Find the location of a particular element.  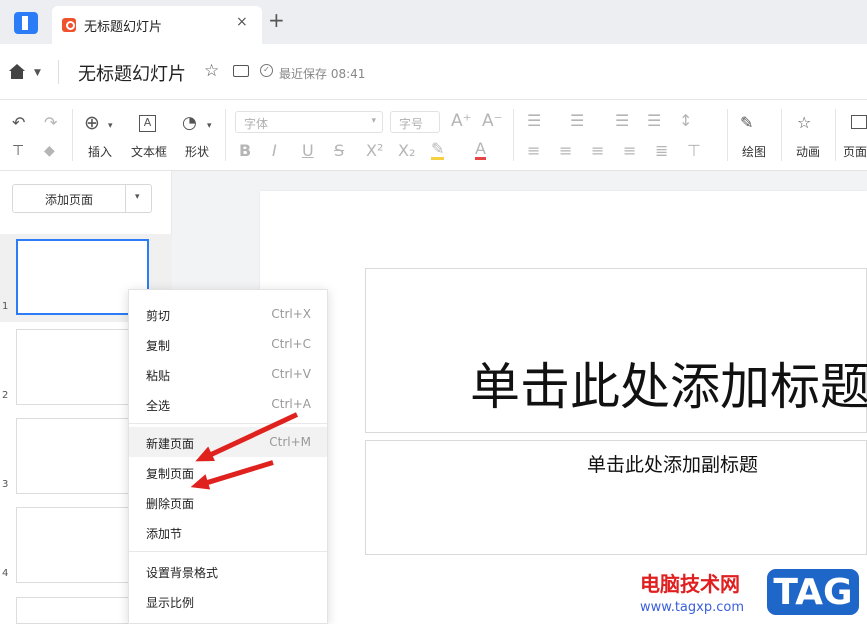

document-title: 无标题幻灯片 is located at coordinates (132, 73).